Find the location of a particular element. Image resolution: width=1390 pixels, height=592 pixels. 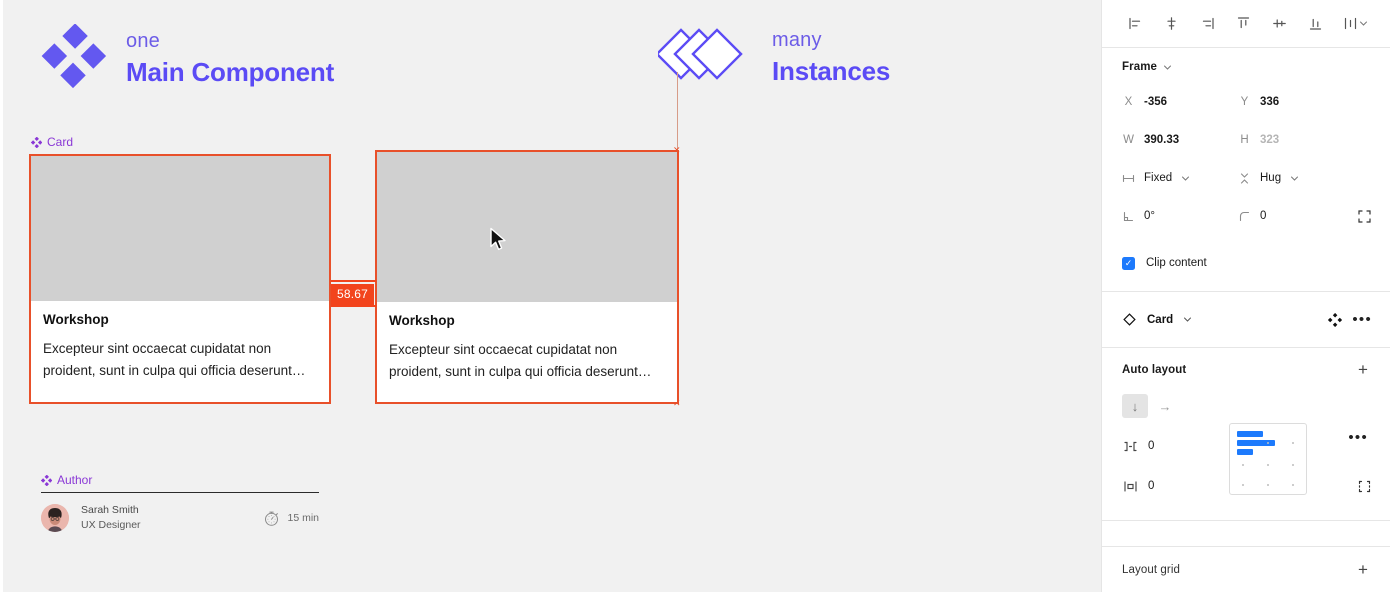

clip-content-label: Clip content is located at coordinates (1176, 263).